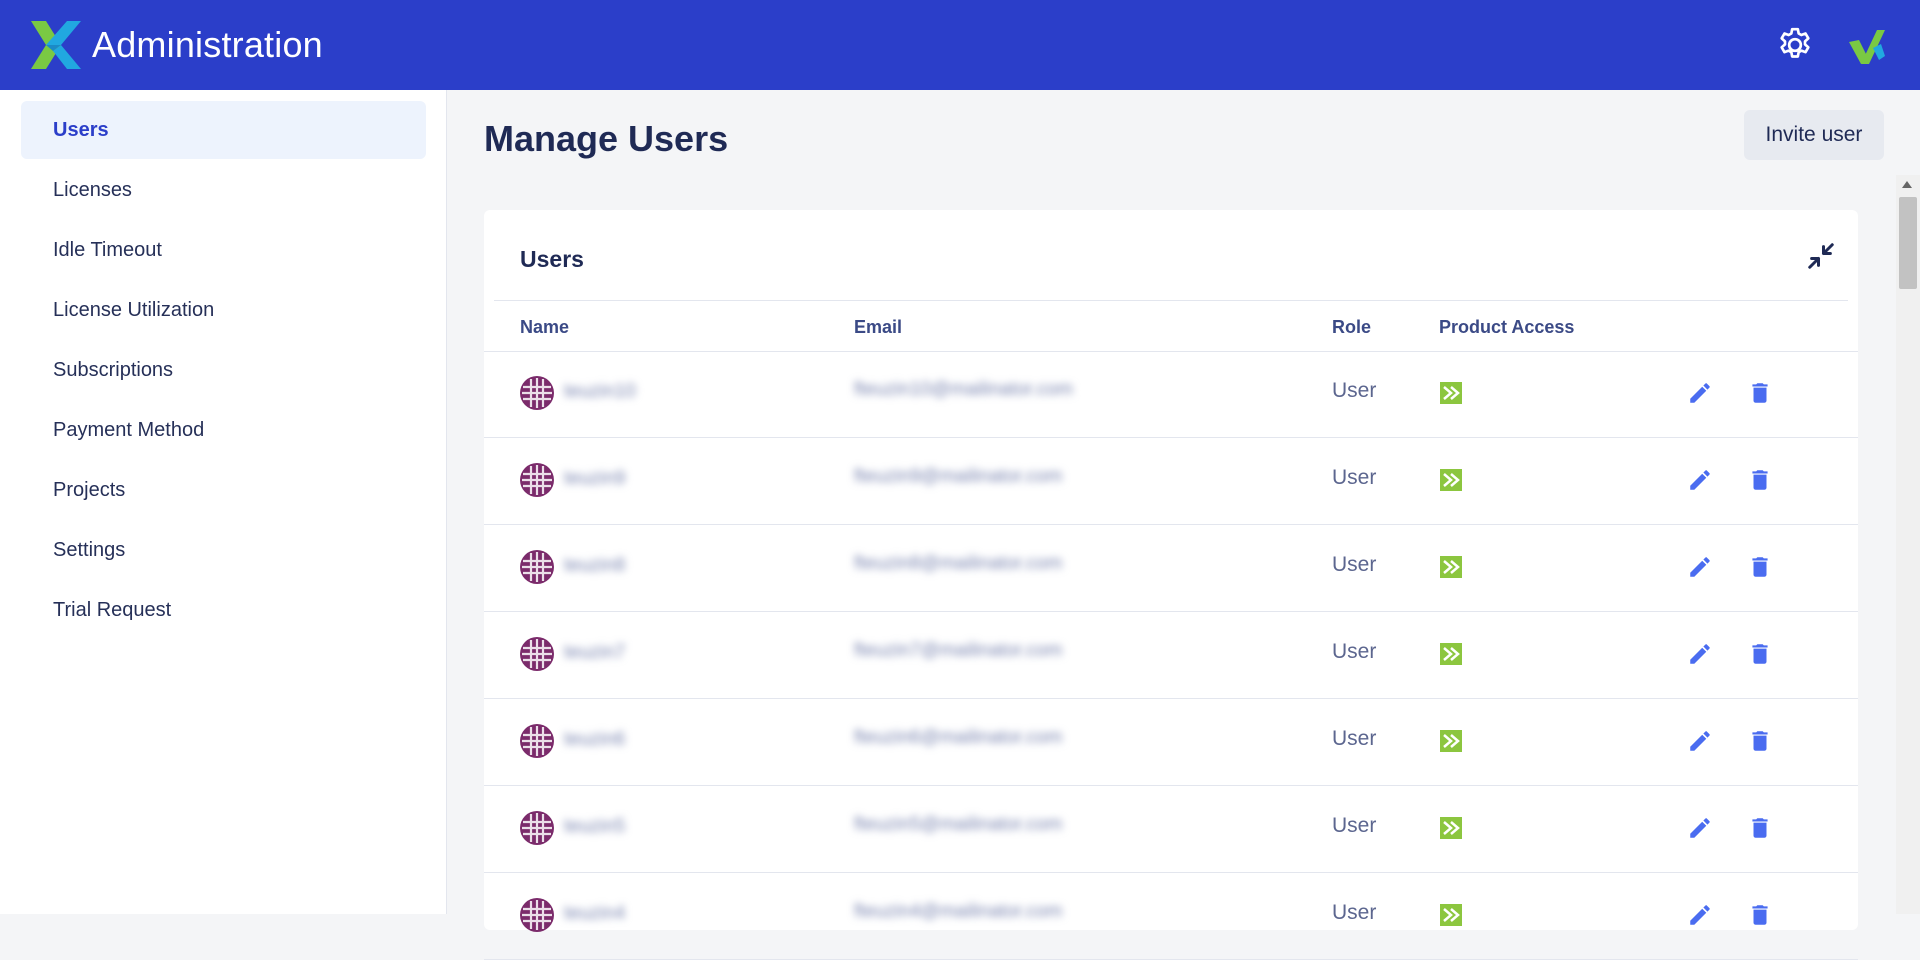 The image size is (1920, 960). What do you see at coordinates (1171, 394) in the screenshot?
I see `table-row: teuzin10 fteuzin10@mailinator.com User` at bounding box center [1171, 394].